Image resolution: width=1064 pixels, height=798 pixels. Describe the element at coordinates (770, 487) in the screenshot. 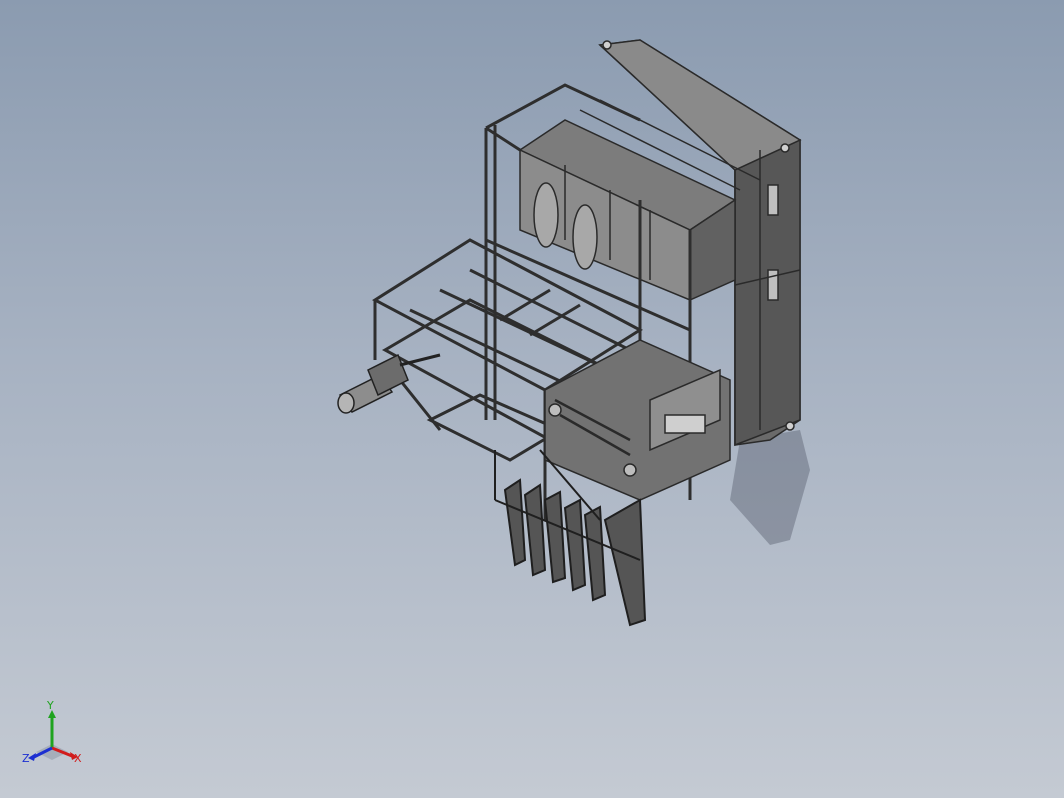

I see `model-shadow` at that location.